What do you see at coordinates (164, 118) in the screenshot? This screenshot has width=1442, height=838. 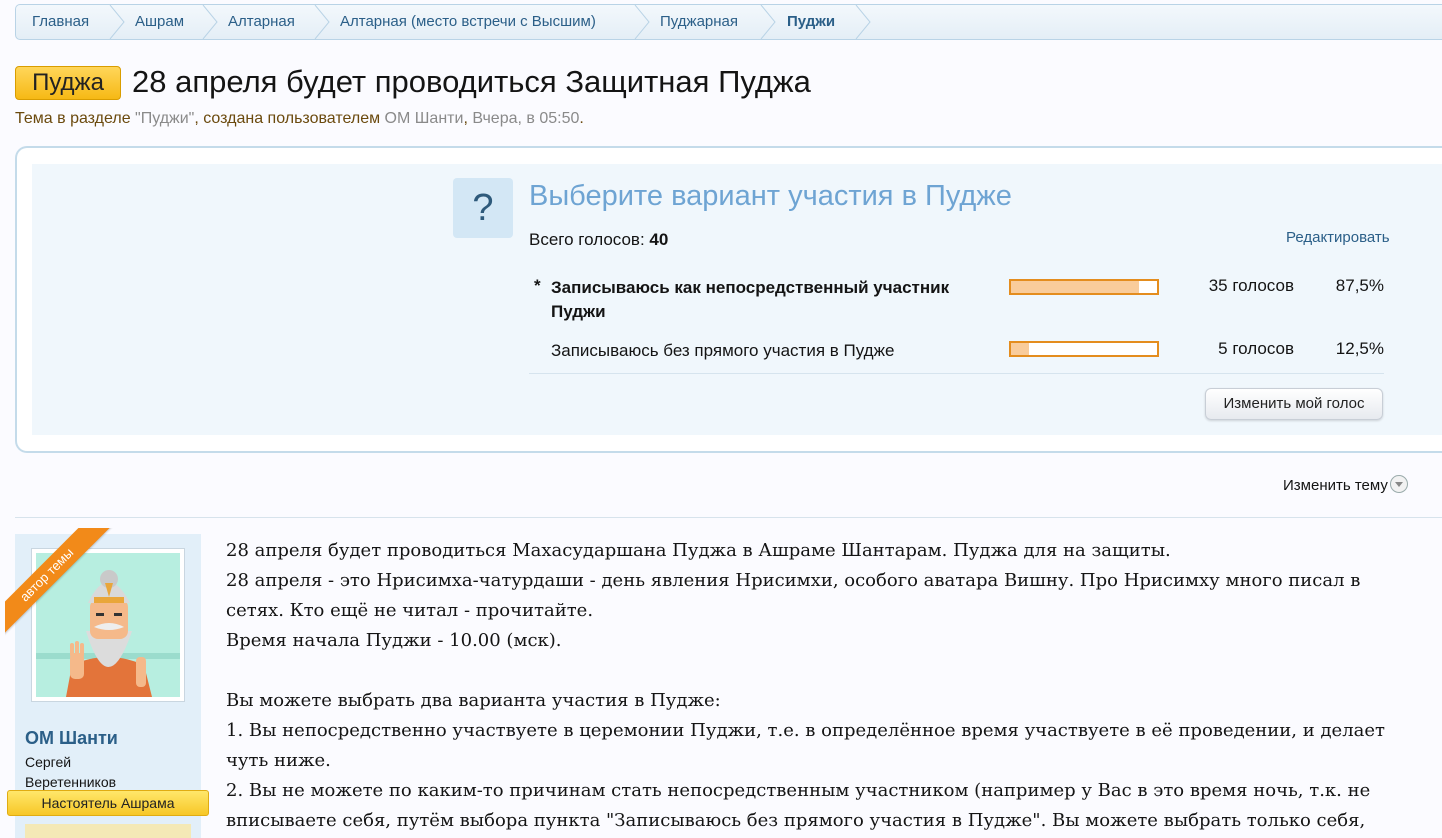 I see `thread-section-link: "Пуджи"` at bounding box center [164, 118].